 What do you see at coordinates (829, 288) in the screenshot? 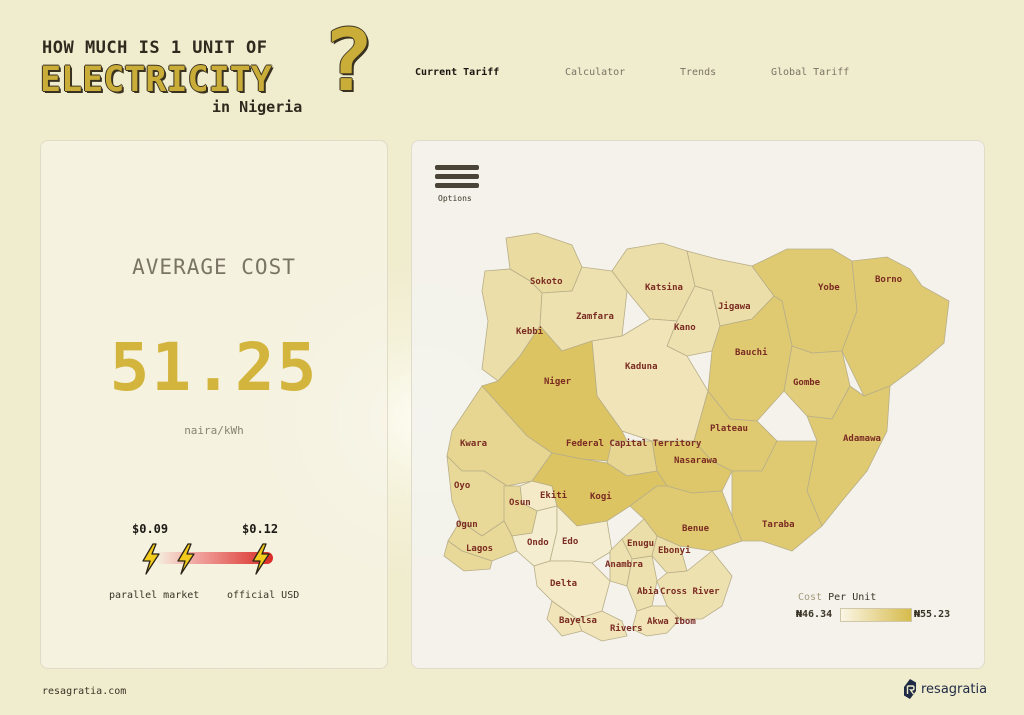
I see `state-label: Yobe` at bounding box center [829, 288].